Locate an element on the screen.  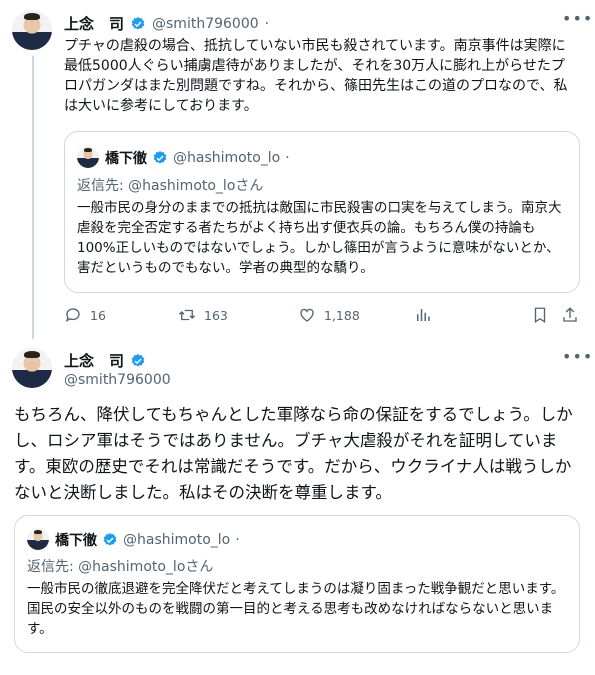
reply-count: 16 is located at coordinates (98, 315).